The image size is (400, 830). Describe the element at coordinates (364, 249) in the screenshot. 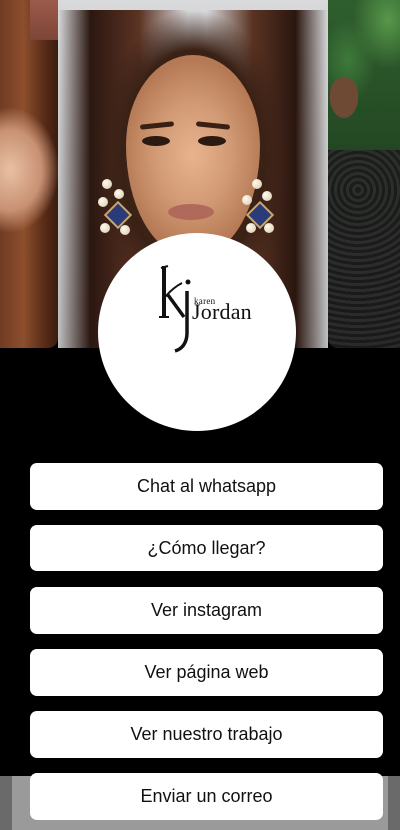

I see `lace-dress` at that location.